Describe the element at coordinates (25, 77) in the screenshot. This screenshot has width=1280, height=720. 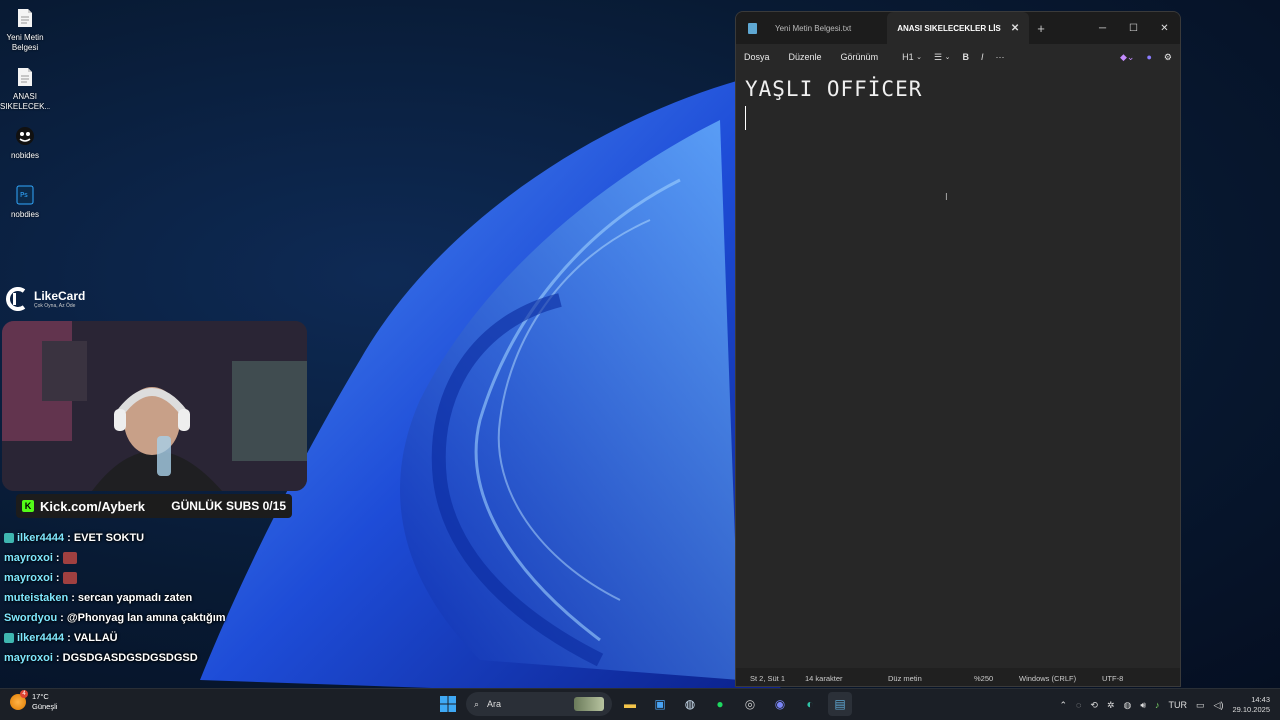
I see `text-file-icon` at that location.